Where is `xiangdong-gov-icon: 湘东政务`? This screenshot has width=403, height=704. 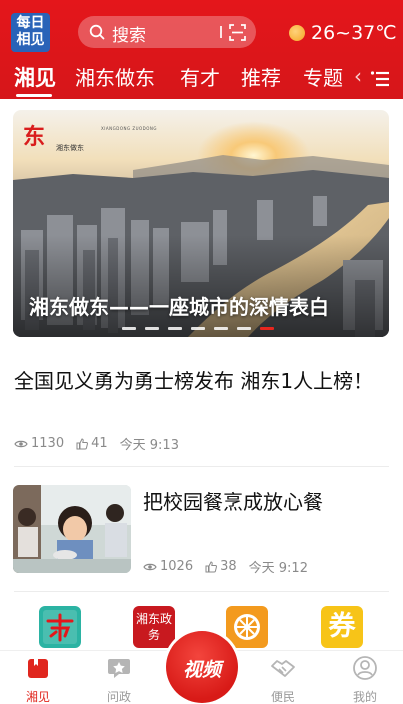
xiangdong-gov-icon: 湘东政务 is located at coordinates (153, 627).